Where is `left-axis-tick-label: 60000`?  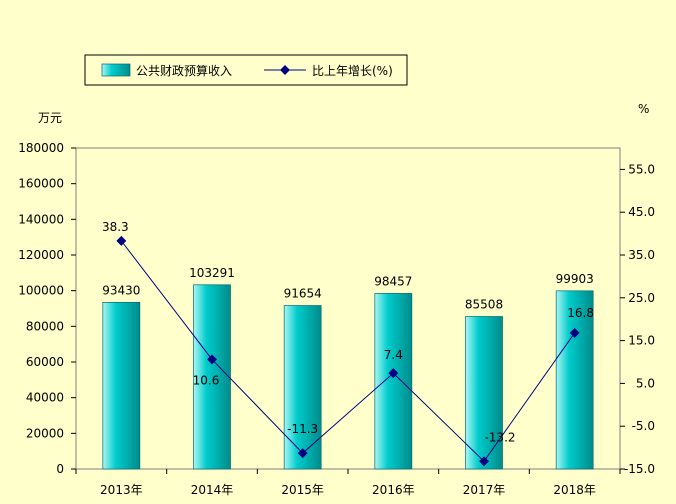 left-axis-tick-label: 60000 is located at coordinates (45, 362).